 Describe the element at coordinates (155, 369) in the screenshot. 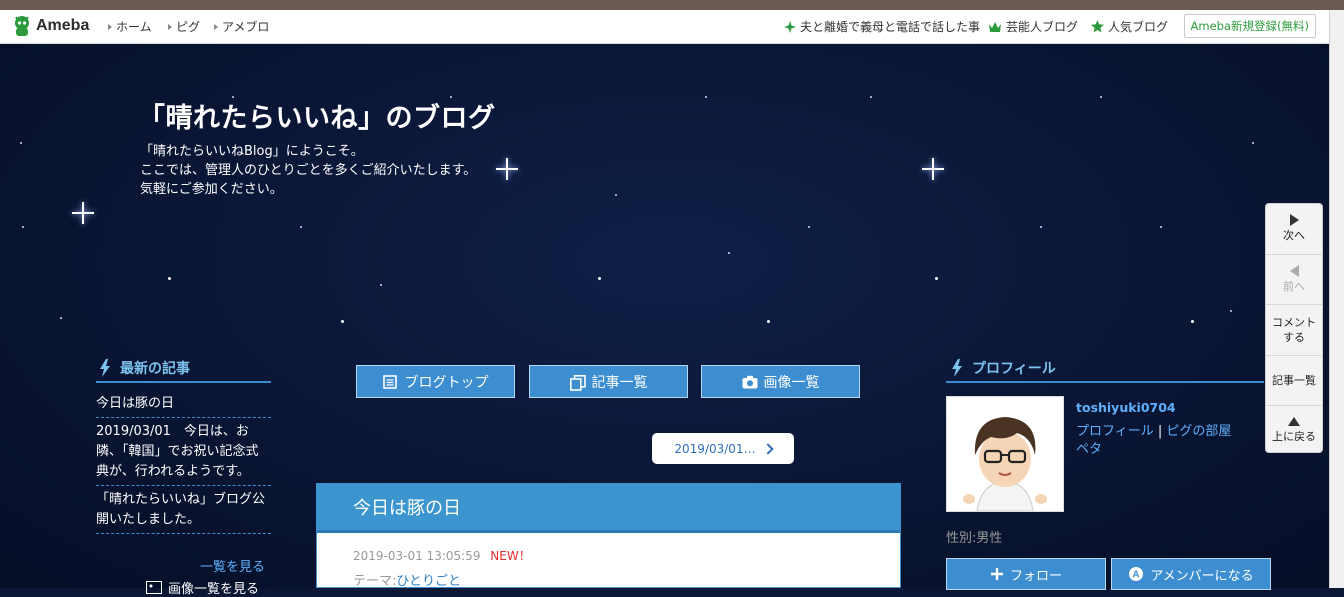

I see `latest-posts-heading-text: 最新の記事` at that location.